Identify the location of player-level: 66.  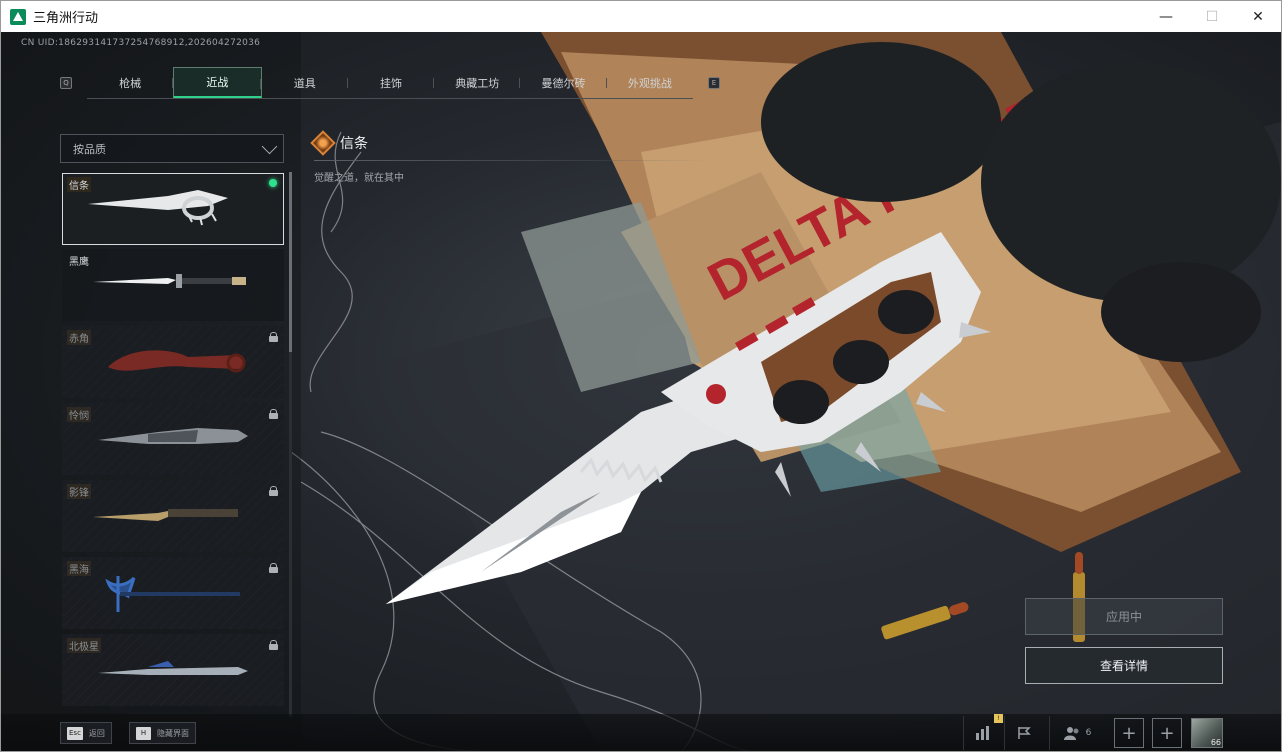
(1215, 742).